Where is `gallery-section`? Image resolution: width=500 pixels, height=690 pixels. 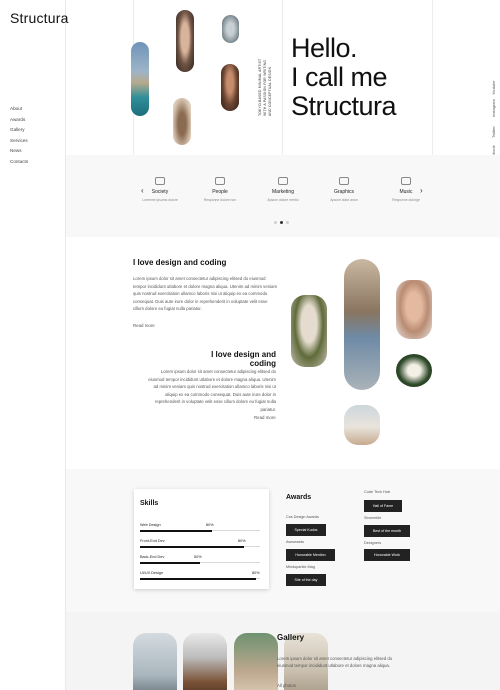
gallery-section is located at coordinates (283, 651).